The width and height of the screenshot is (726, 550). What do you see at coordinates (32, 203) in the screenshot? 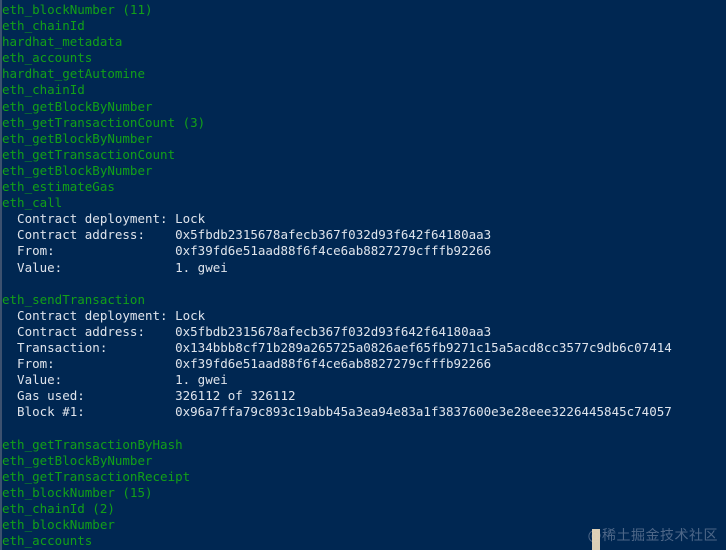
I see `rpc-method-line: eth_call` at bounding box center [32, 203].